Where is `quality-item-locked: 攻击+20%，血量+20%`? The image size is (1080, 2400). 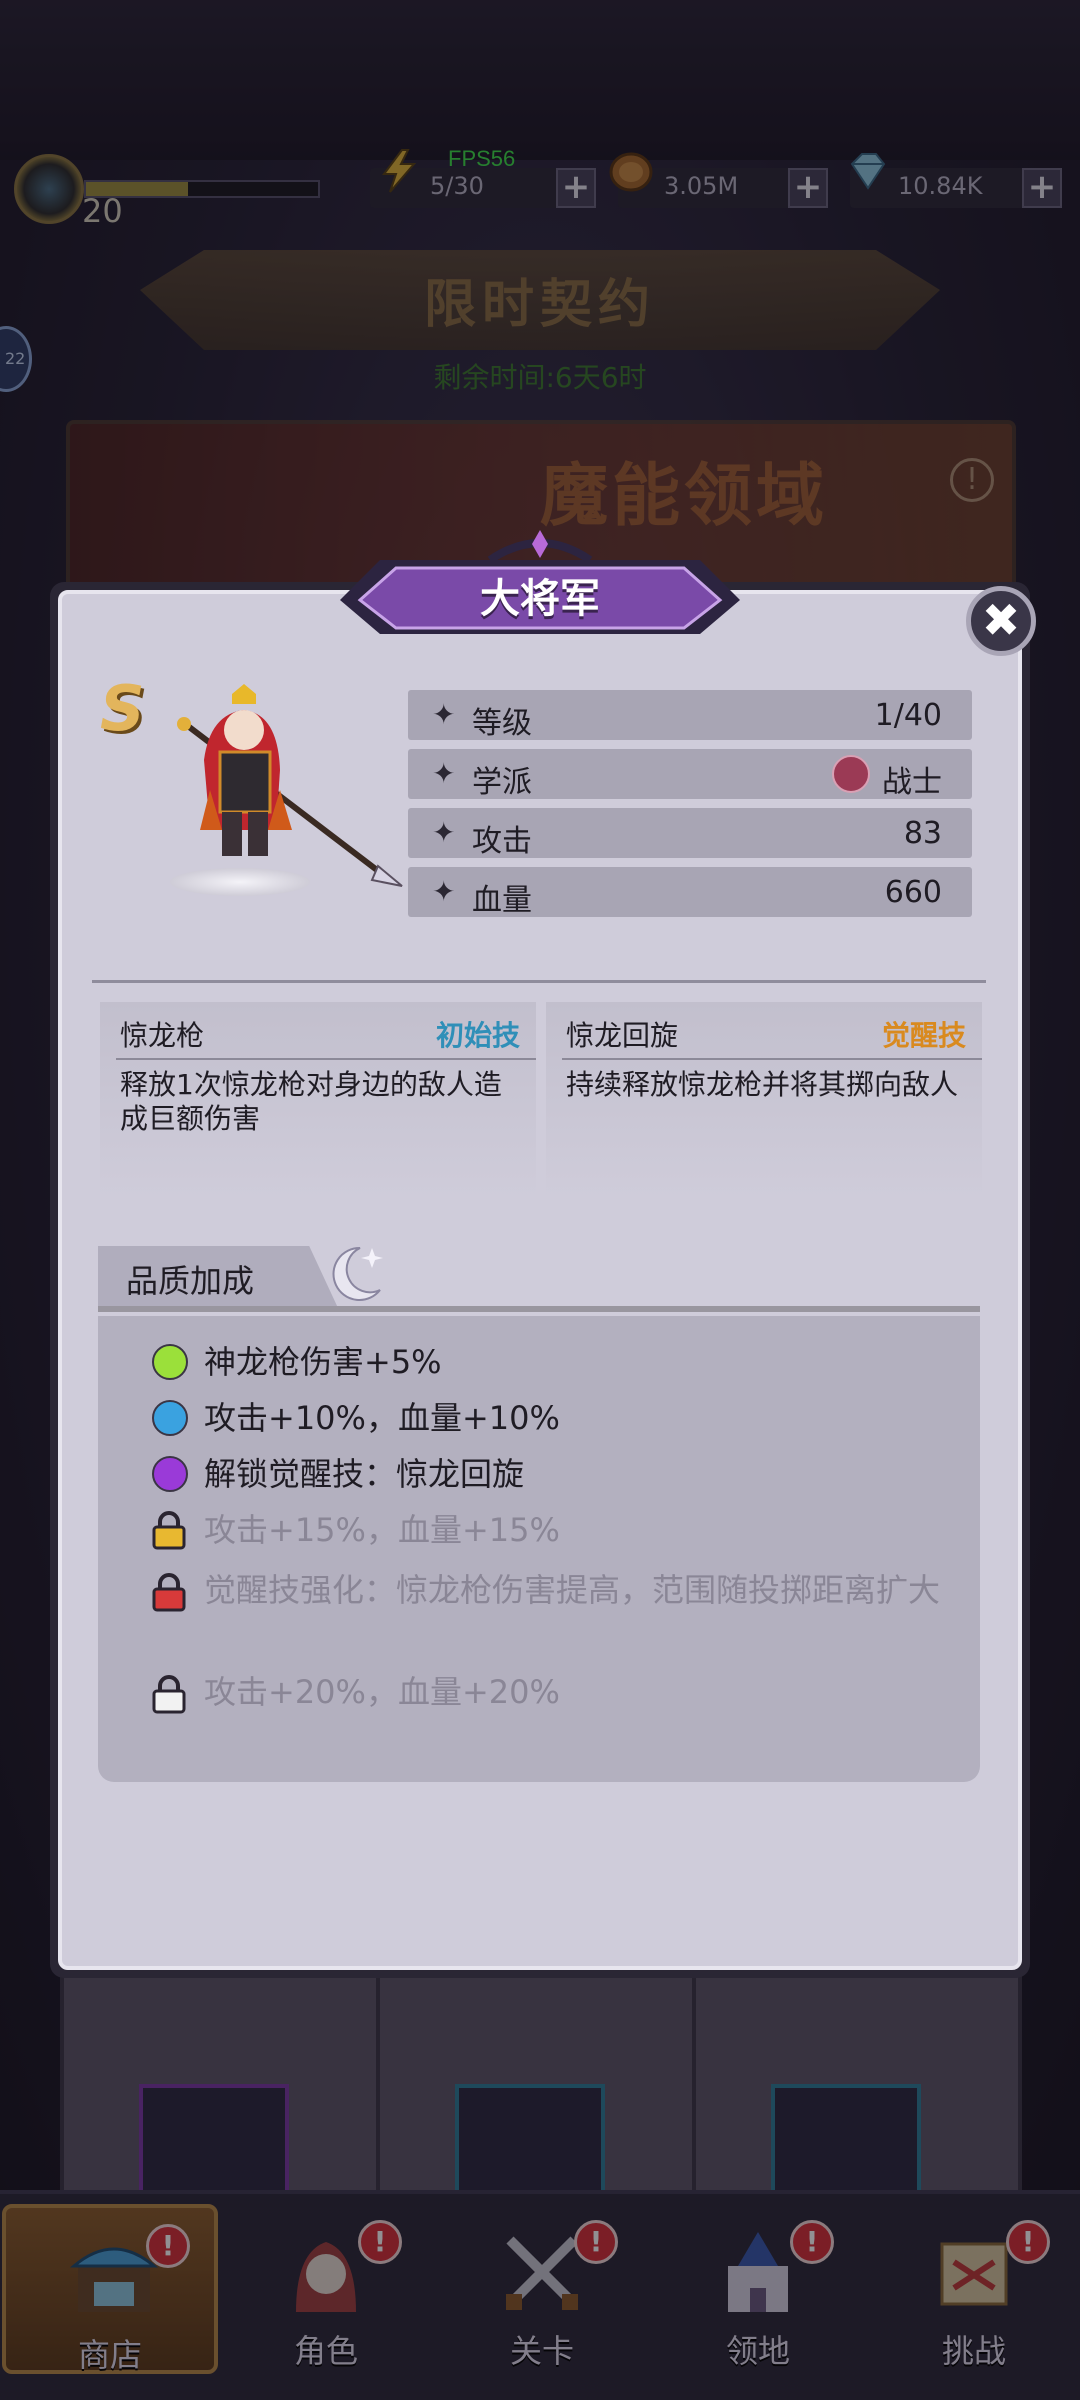 quality-item-locked: 攻击+20%，血量+20% is located at coordinates (382, 1692).